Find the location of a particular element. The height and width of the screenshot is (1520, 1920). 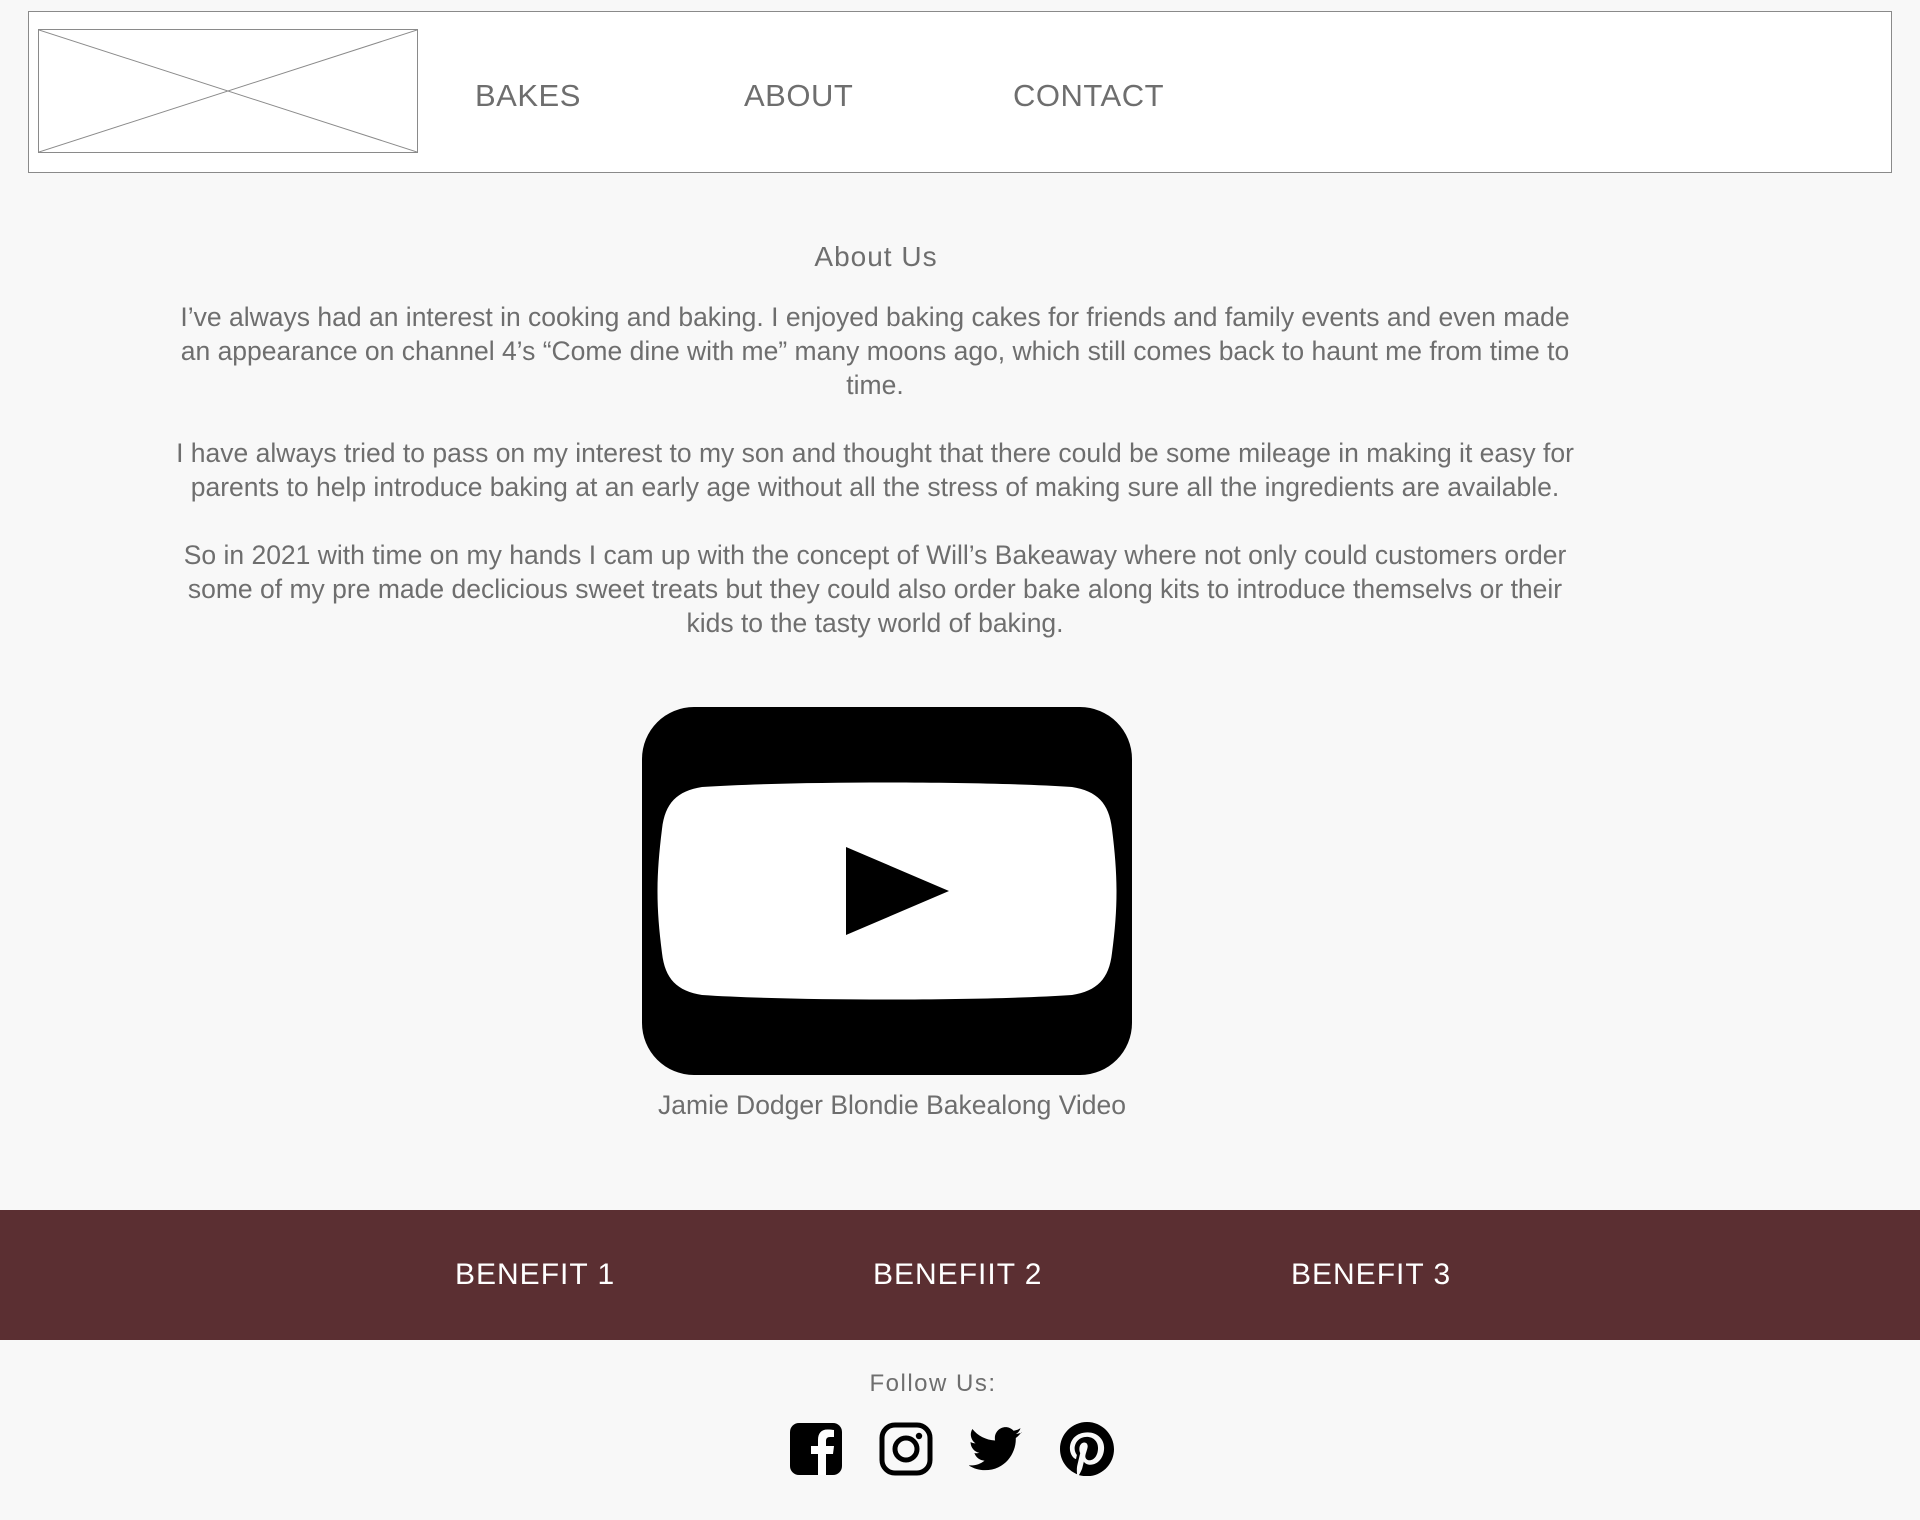

benefit-2: BENEFIIT 2 is located at coordinates (958, 1274).